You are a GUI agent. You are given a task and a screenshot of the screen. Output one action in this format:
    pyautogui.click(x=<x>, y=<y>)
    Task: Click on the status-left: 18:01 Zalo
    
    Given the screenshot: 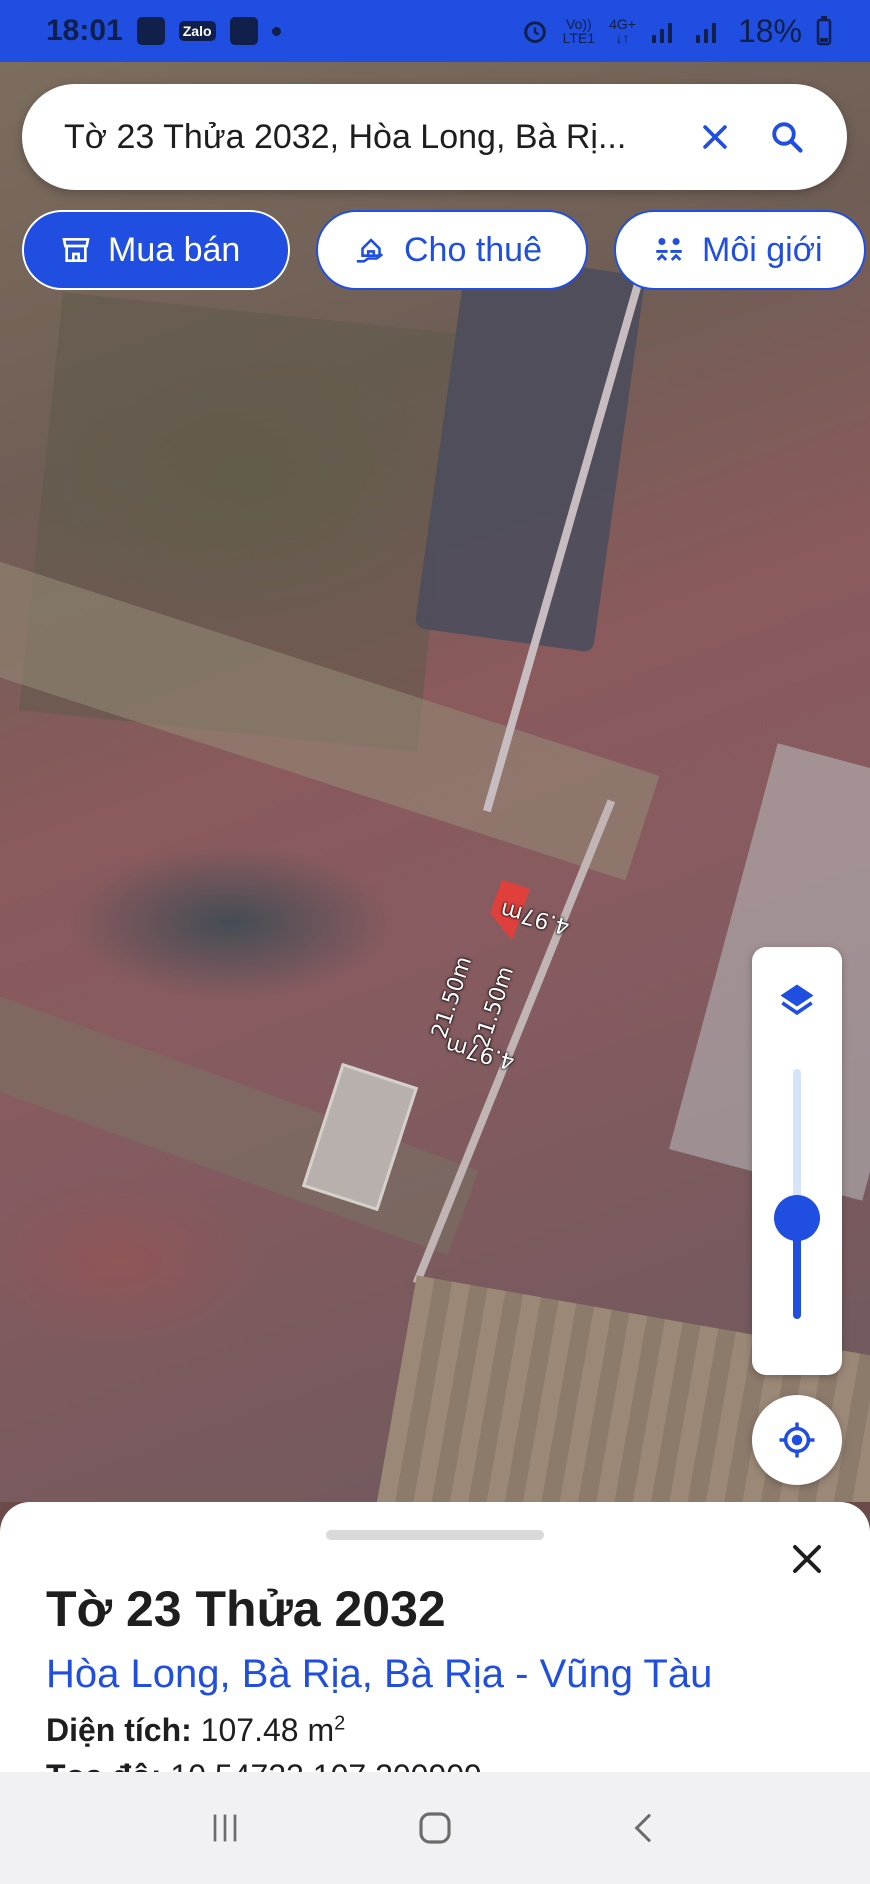 What is the action you would take?
    pyautogui.click(x=163, y=31)
    